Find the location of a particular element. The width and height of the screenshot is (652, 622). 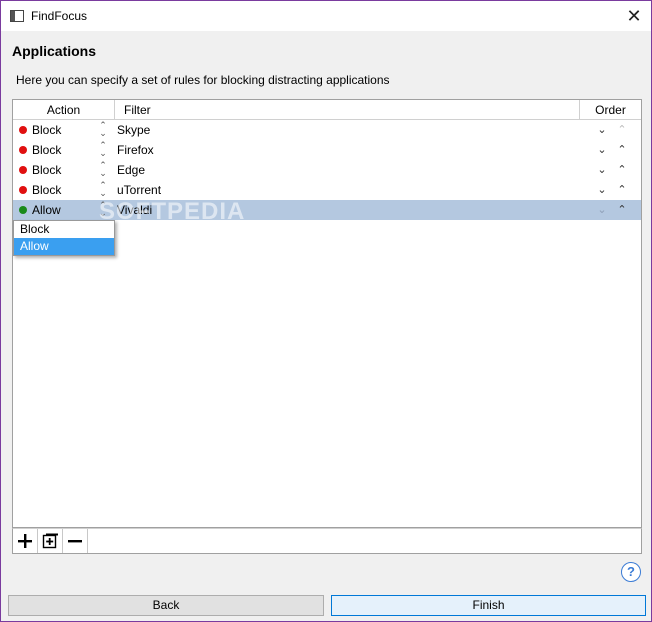

column-header-action: Action is located at coordinates (64, 110).